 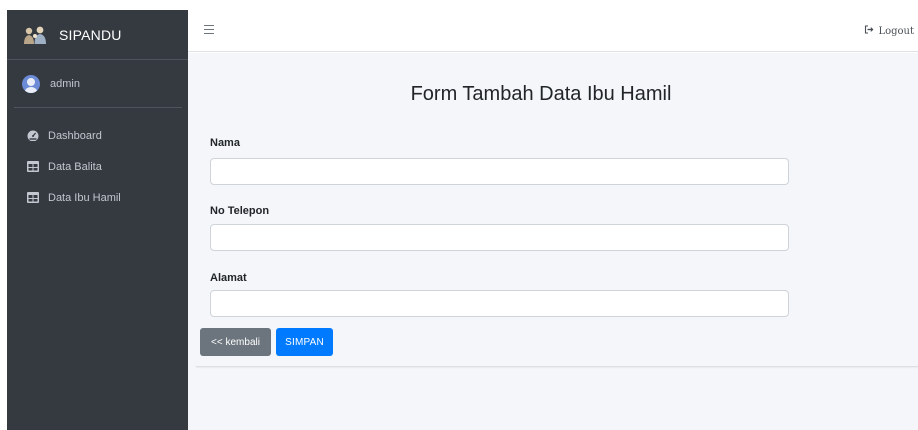 What do you see at coordinates (65, 83) in the screenshot?
I see `user-name: admin` at bounding box center [65, 83].